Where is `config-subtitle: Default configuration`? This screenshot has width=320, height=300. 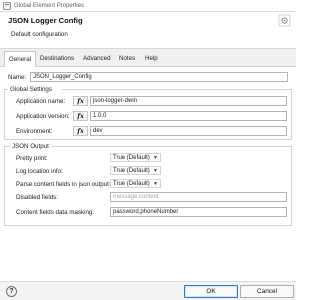
config-subtitle: Default configuration is located at coordinates (39, 34).